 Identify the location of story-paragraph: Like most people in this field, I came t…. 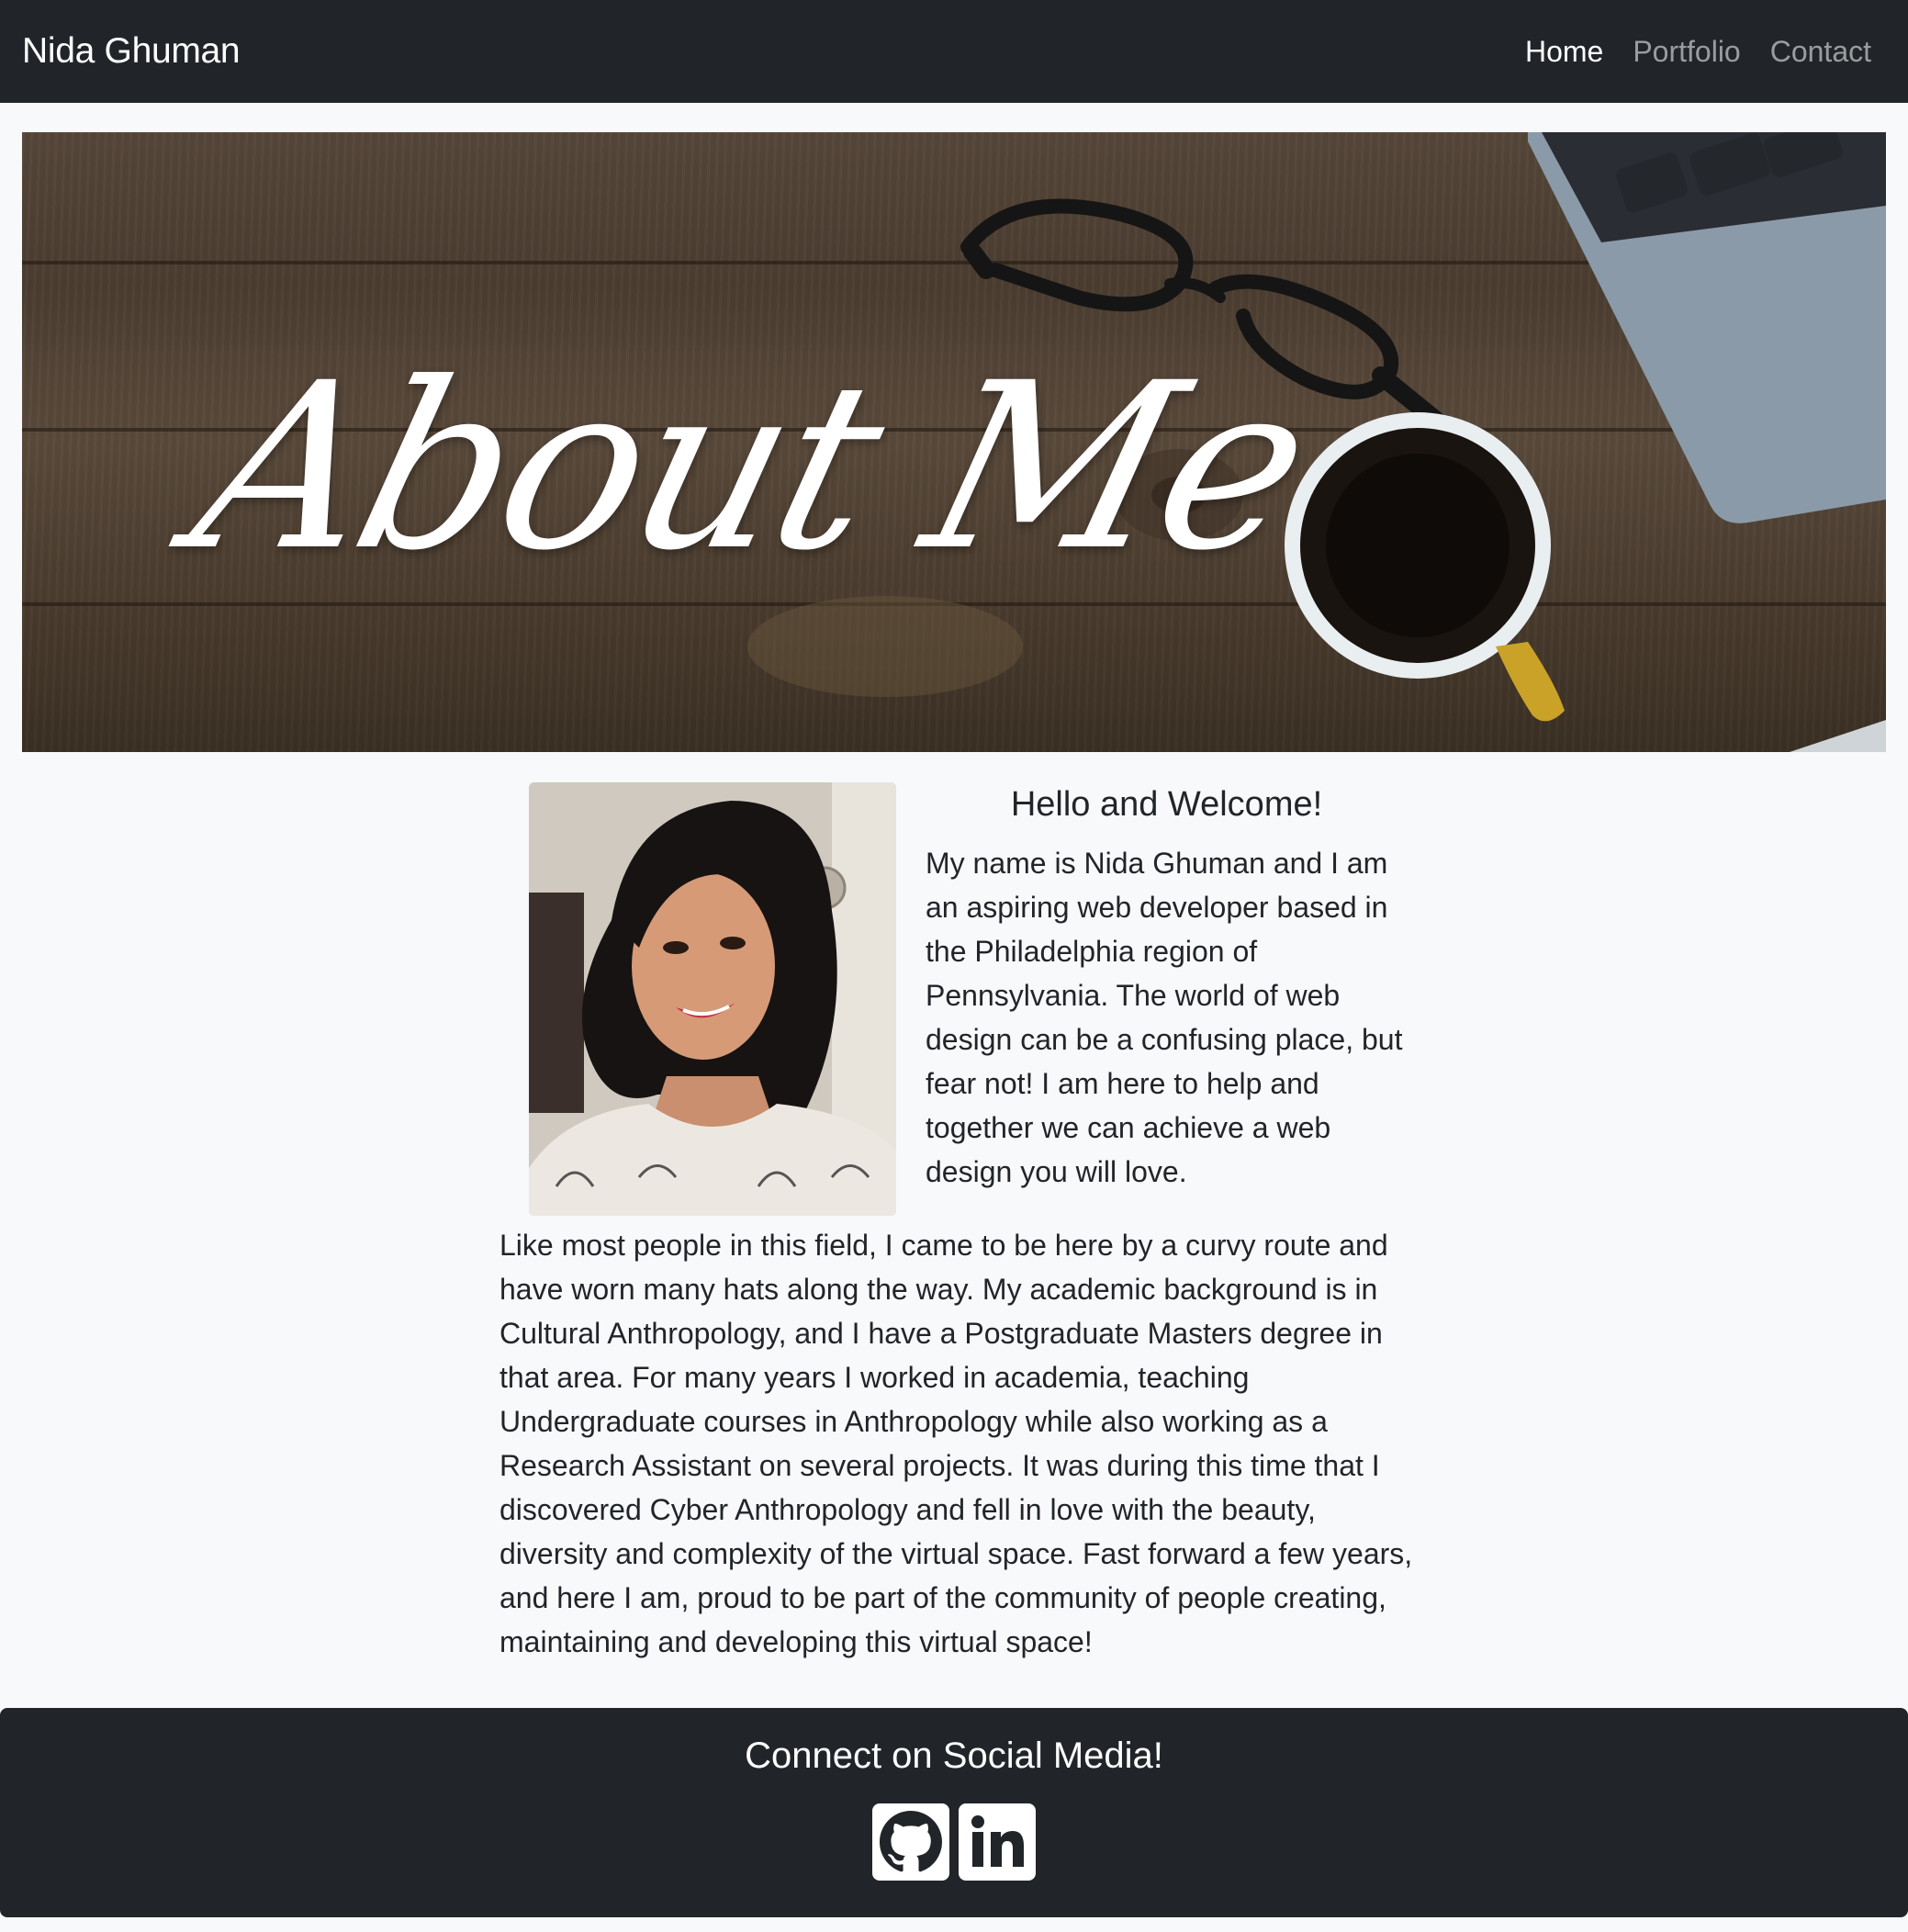
(956, 1443).